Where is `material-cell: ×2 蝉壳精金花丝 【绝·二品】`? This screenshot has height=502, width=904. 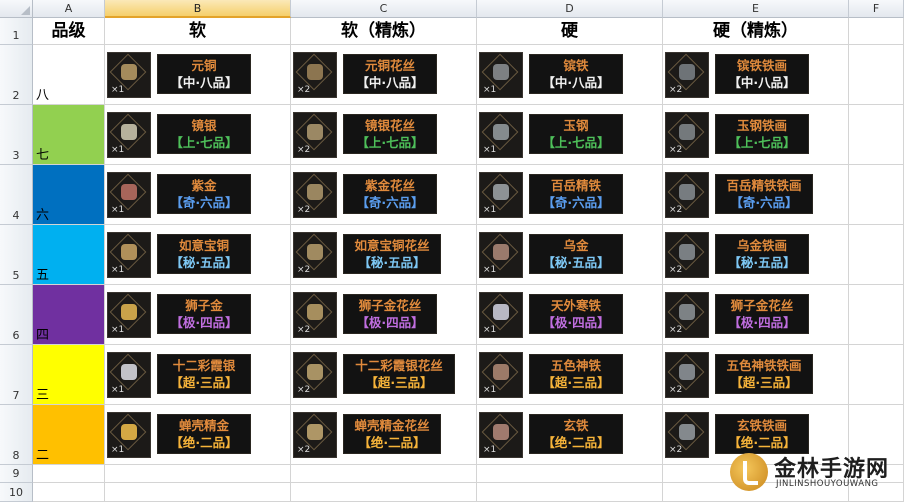 material-cell: ×2 蝉壳精金花丝 【绝·二品】 is located at coordinates (384, 435).